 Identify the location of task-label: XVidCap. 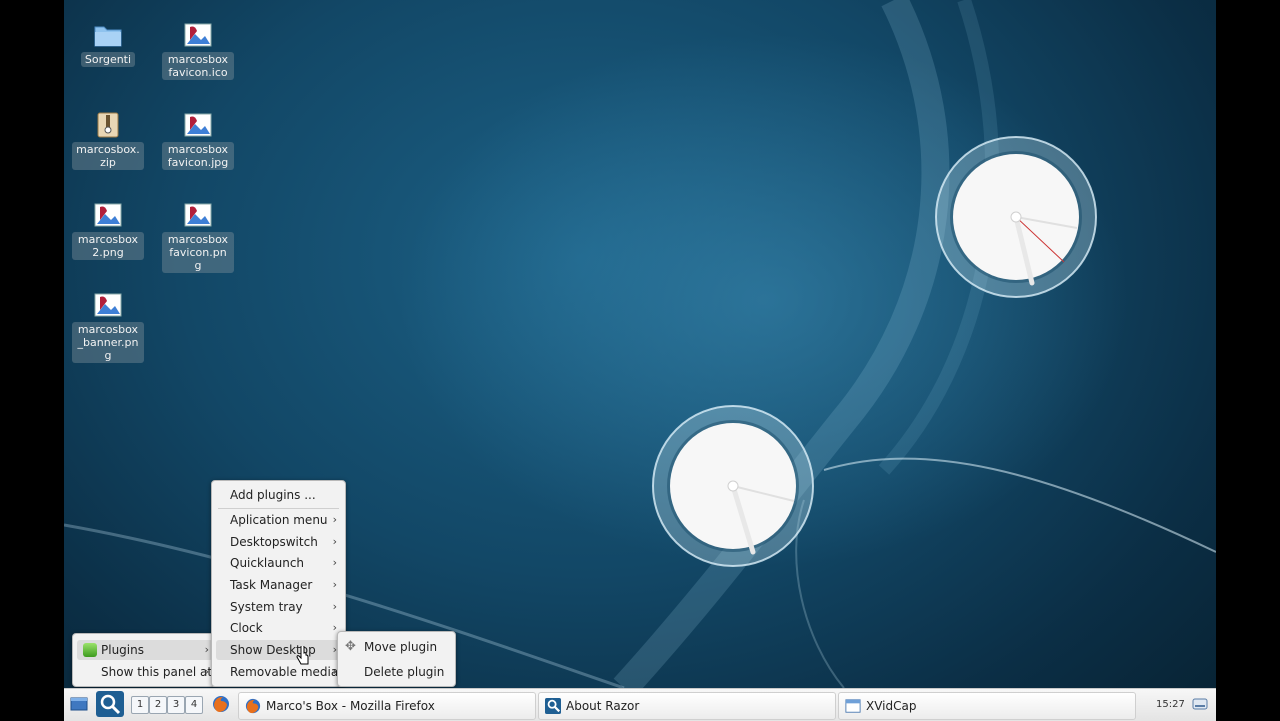
(891, 706).